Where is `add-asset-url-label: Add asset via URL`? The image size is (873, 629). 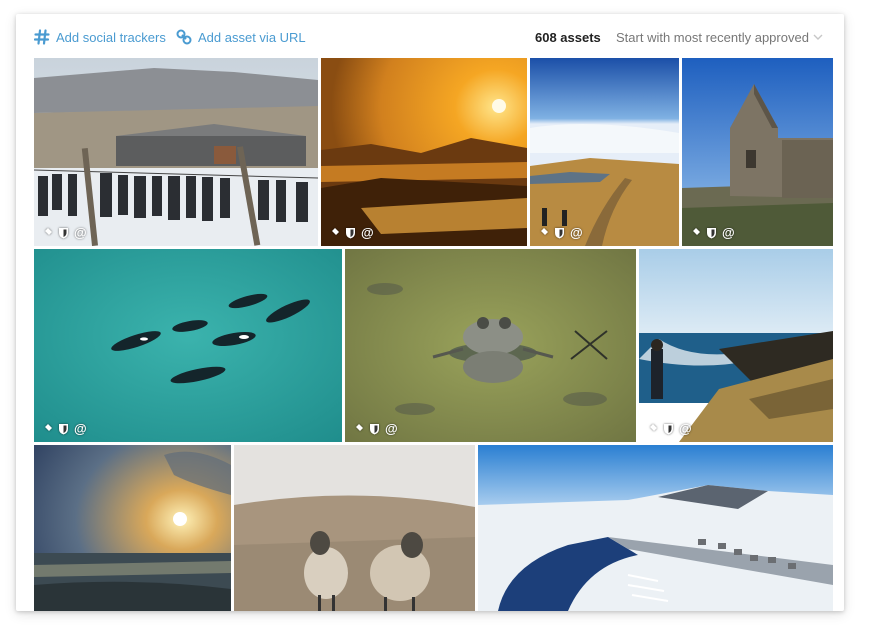 add-asset-url-label: Add asset via URL is located at coordinates (252, 37).